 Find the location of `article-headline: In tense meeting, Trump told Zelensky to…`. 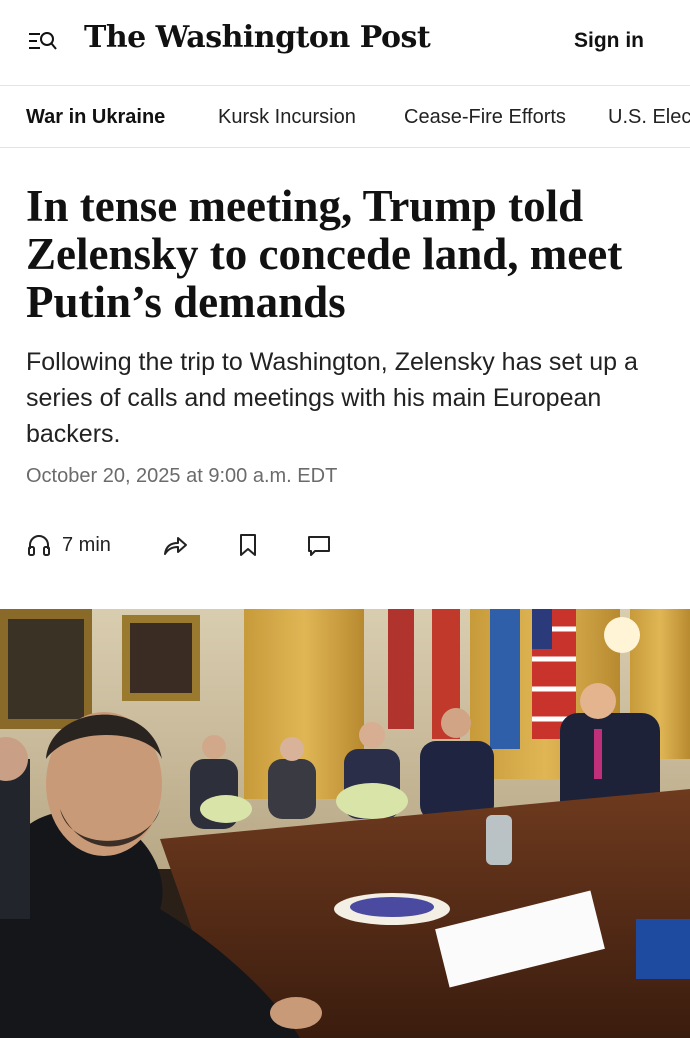

article-headline: In tense meeting, Trump told Zelensky to… is located at coordinates (324, 254).